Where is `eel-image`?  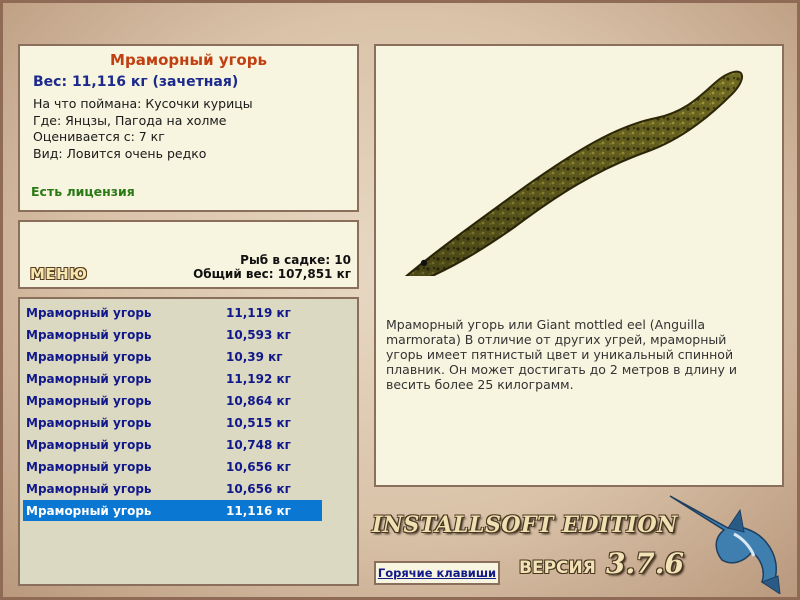
eel-image is located at coordinates (573, 173).